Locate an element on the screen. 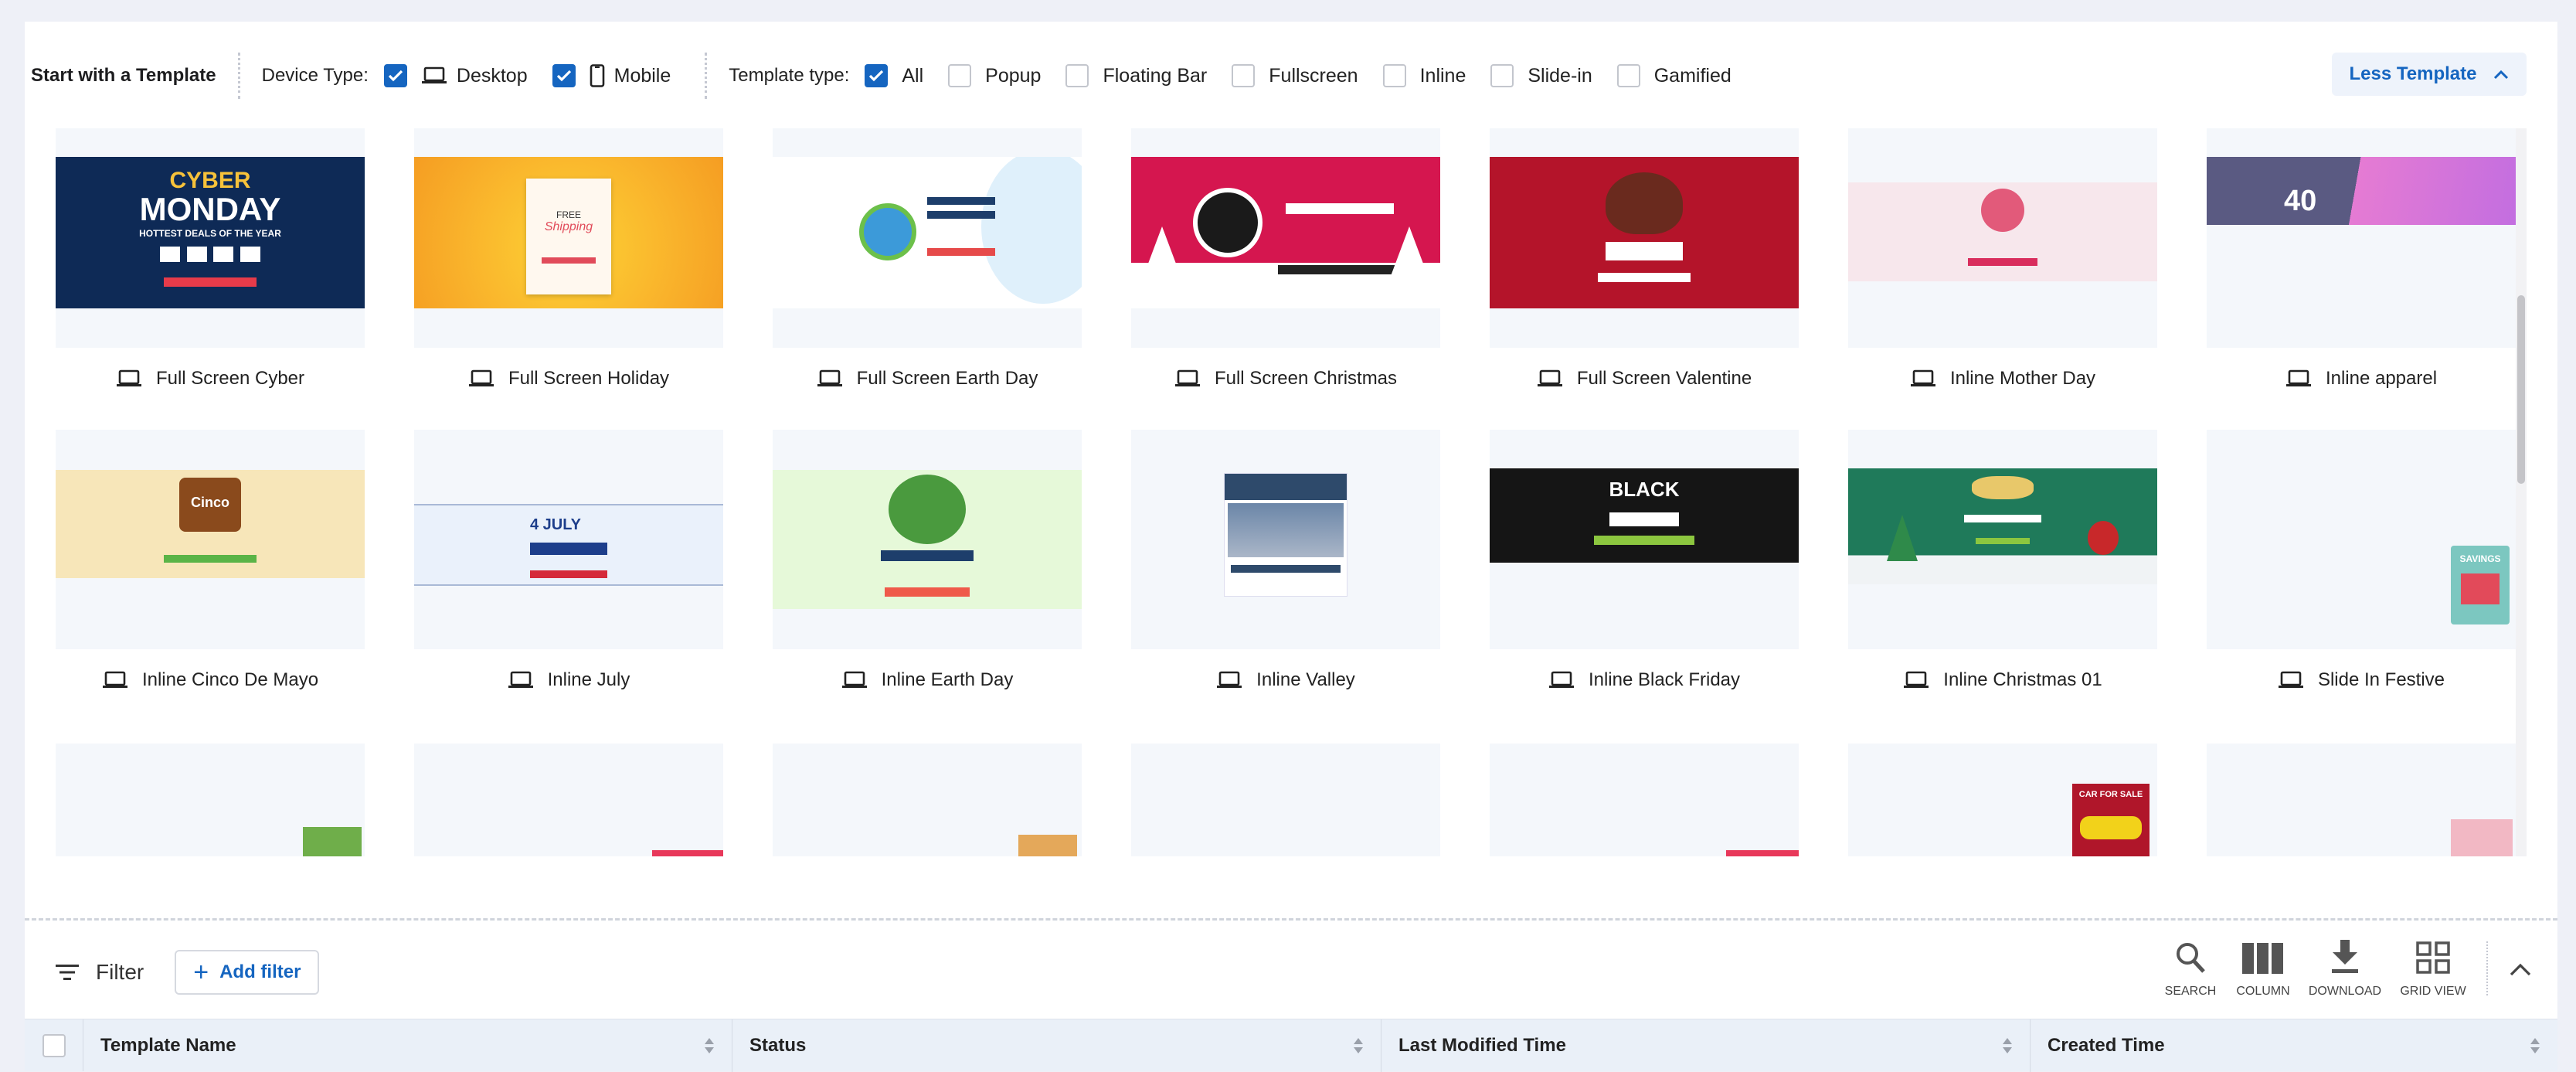  column-label: COLUMN is located at coordinates (2263, 991).